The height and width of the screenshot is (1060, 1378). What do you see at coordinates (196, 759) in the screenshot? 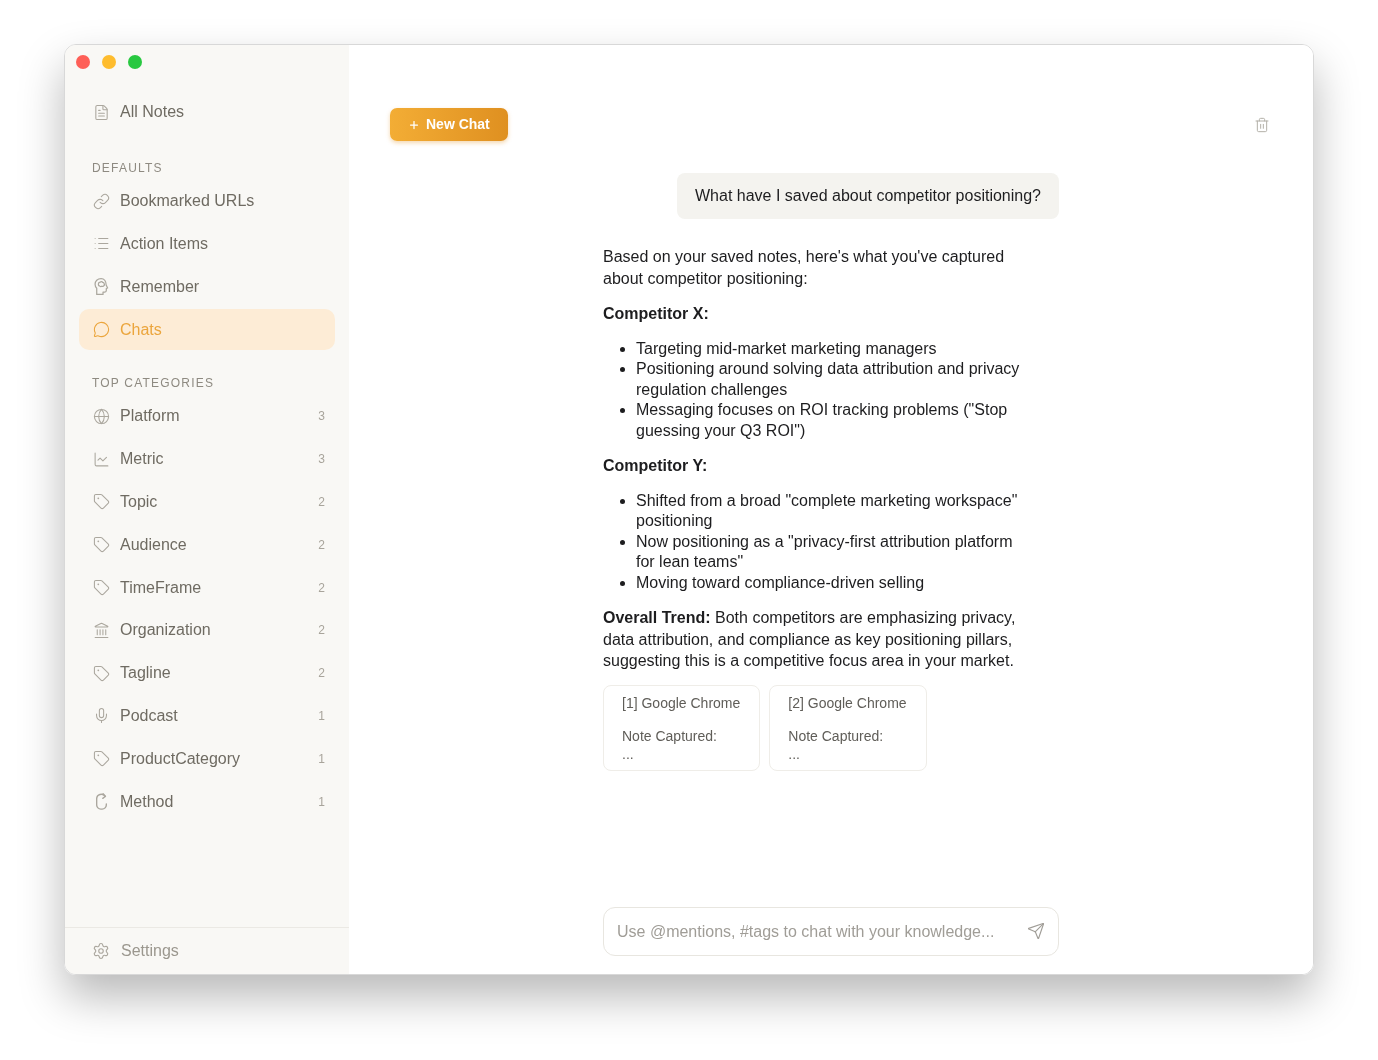
I see `sidebar-item: ProductCategory` at bounding box center [196, 759].